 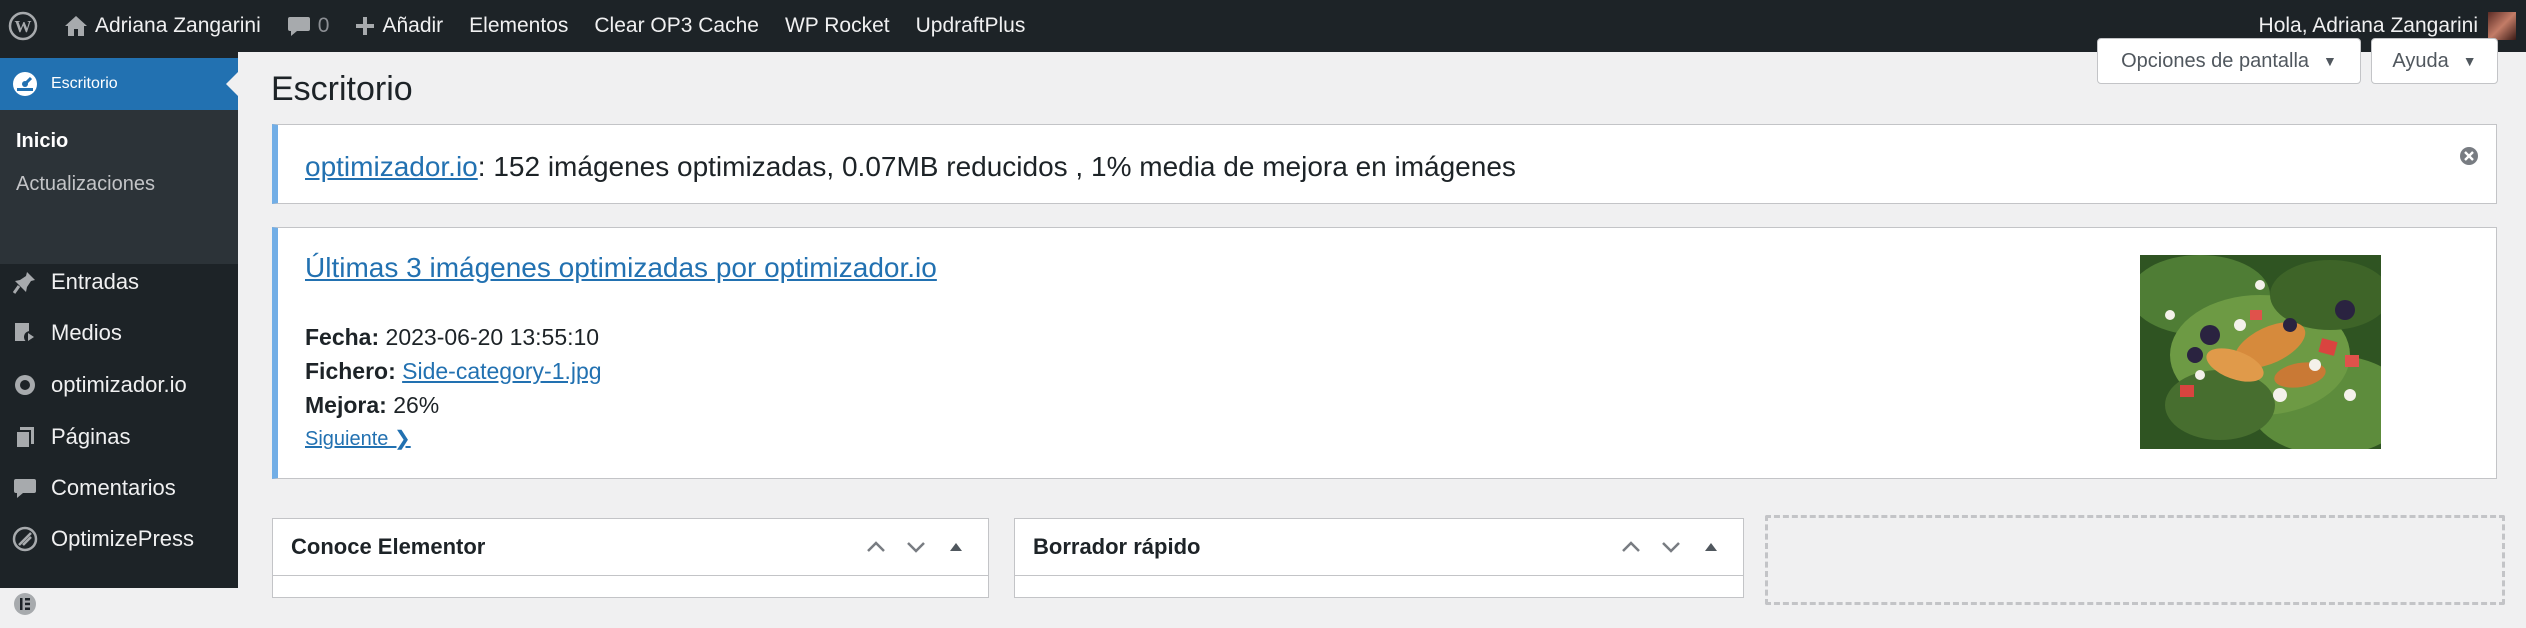 What do you see at coordinates (501, 371) in the screenshot?
I see `file-link: Side-category-1.jpg` at bounding box center [501, 371].